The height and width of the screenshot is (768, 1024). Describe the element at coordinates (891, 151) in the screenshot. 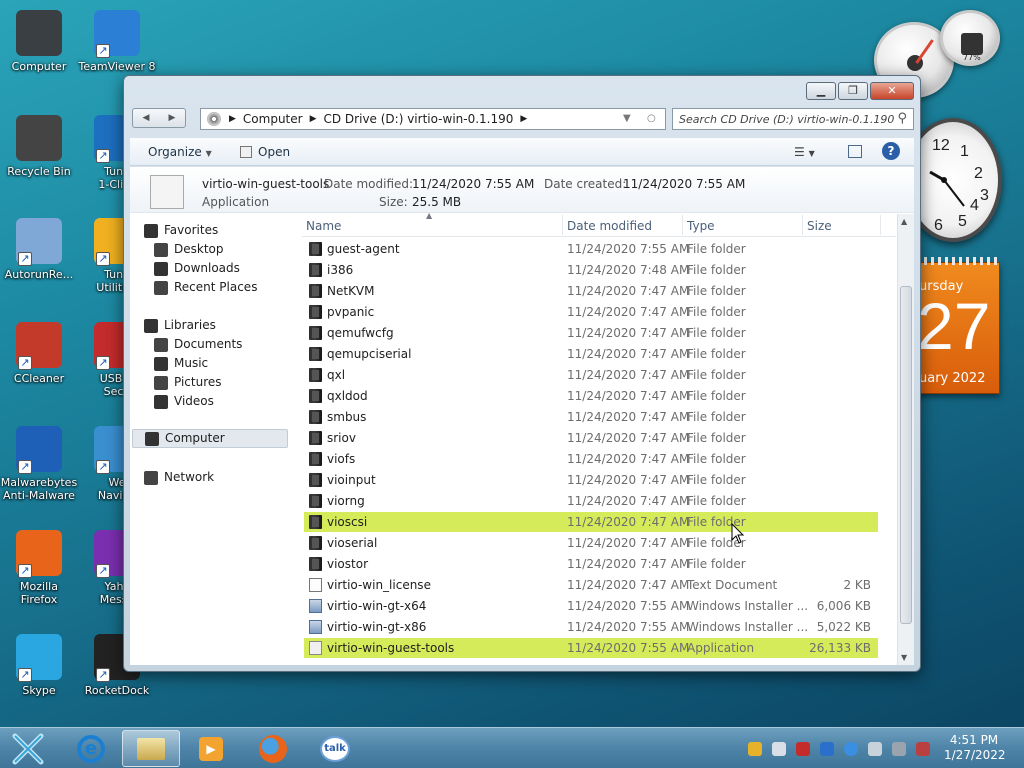

I see `help-icon: ?` at that location.